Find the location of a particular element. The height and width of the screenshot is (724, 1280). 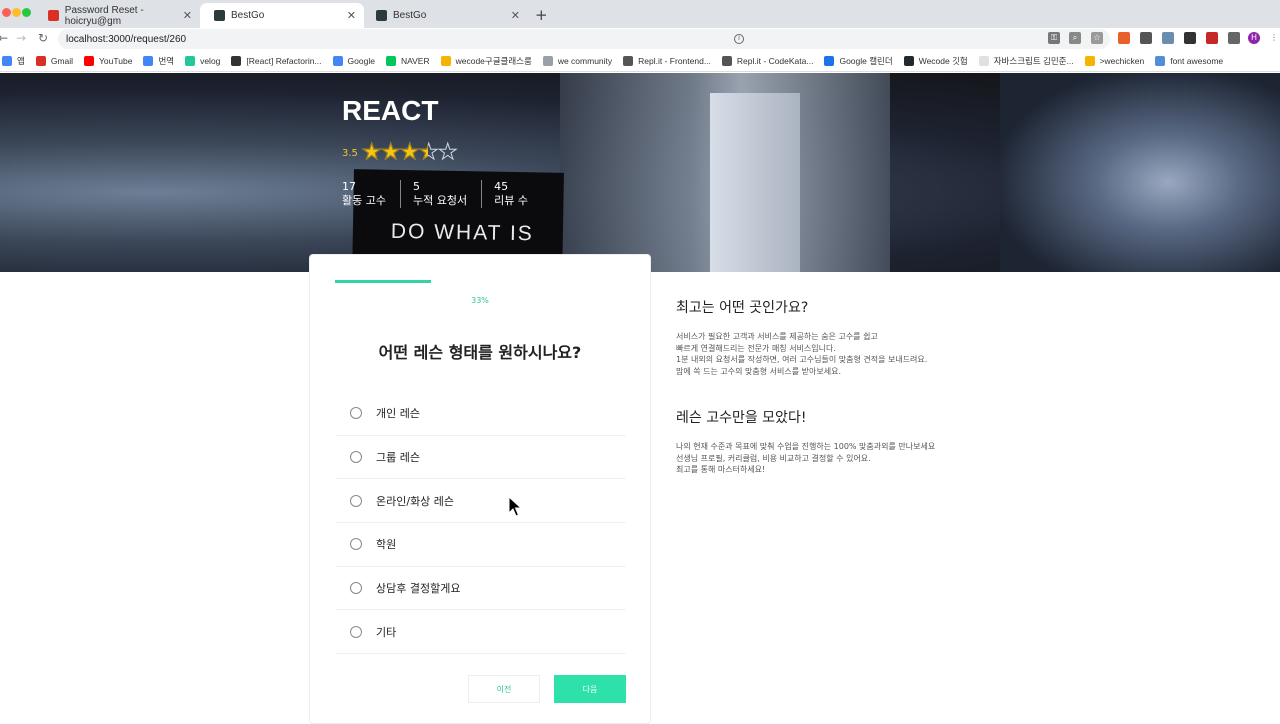

options-list: 개인 레슨 그룹 레슨 온라인/화상 레슨 학원 상담후 결정할게요 기타 is located at coordinates (481, 523).